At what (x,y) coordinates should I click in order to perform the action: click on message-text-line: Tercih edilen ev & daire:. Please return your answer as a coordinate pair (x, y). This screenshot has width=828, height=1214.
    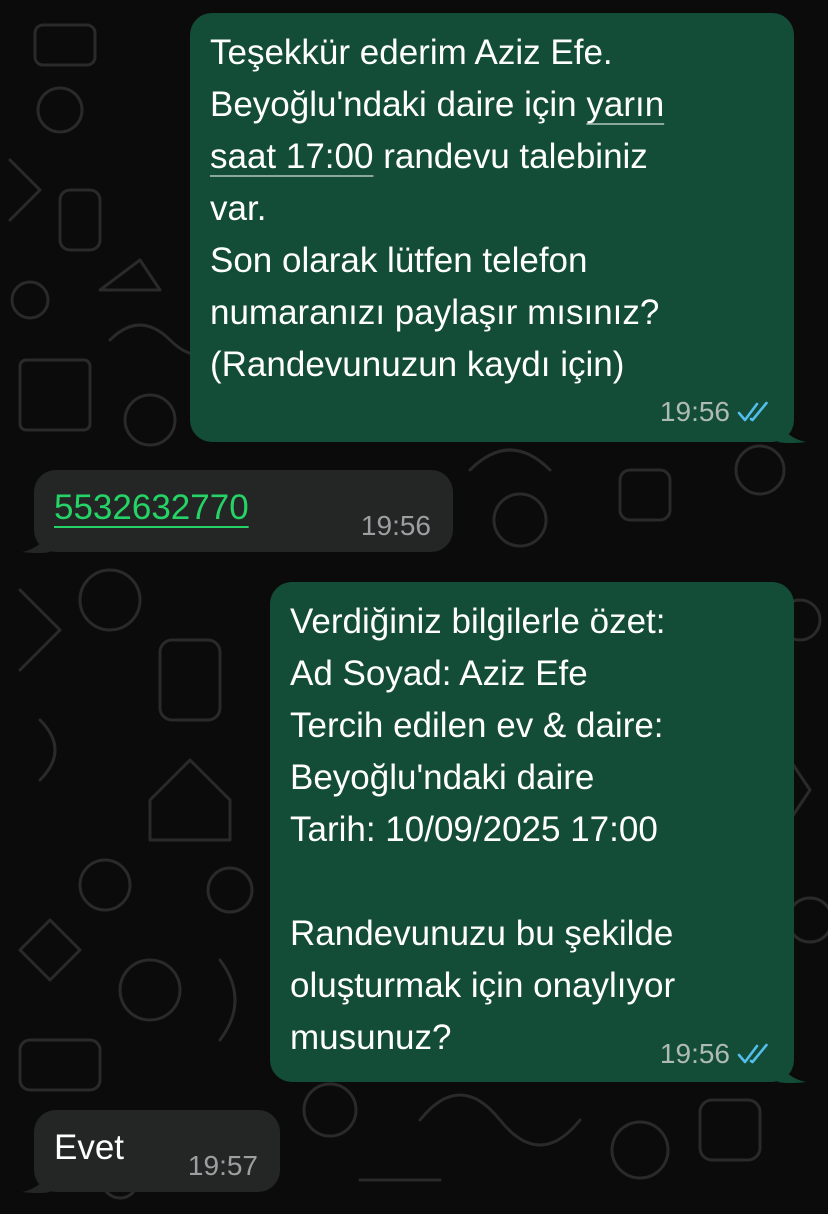
    Looking at the image, I should click on (477, 725).